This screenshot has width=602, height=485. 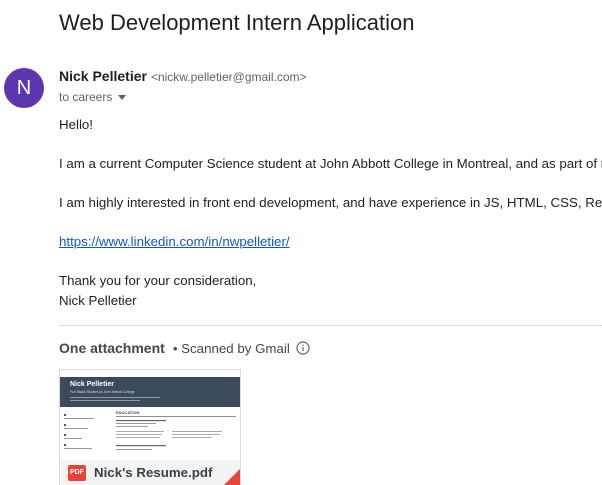 What do you see at coordinates (92, 384) in the screenshot?
I see `preview-name: Nick Pelletier` at bounding box center [92, 384].